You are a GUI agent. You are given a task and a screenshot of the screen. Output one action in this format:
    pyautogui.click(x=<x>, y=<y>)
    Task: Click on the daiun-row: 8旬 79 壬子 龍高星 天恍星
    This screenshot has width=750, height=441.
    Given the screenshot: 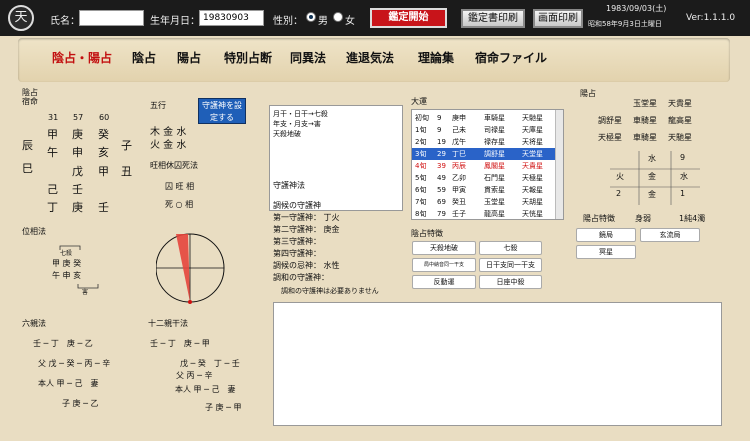 What is the action you would take?
    pyautogui.click(x=487, y=214)
    